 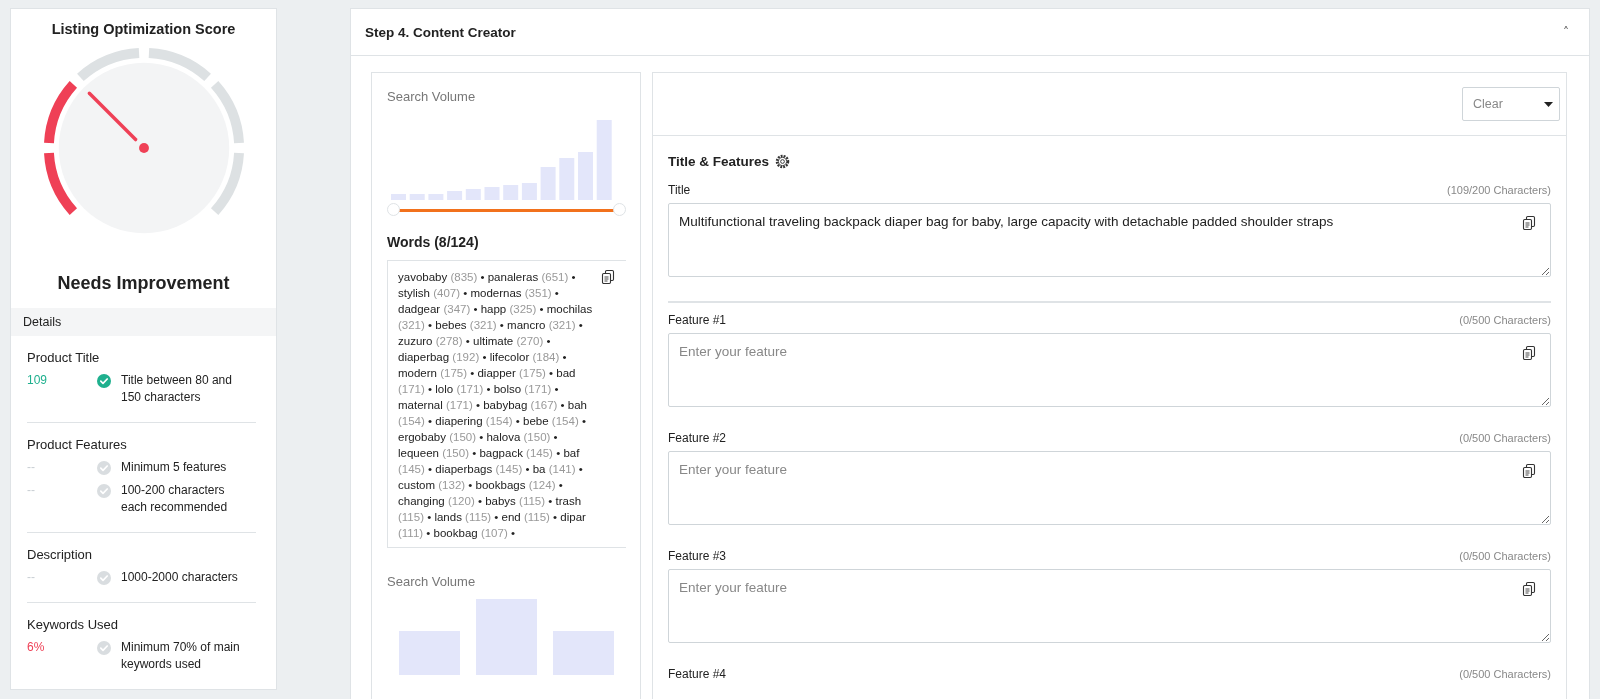 What do you see at coordinates (174, 467) in the screenshot?
I see `criterion-requirement: Minimum 5 features` at bounding box center [174, 467].